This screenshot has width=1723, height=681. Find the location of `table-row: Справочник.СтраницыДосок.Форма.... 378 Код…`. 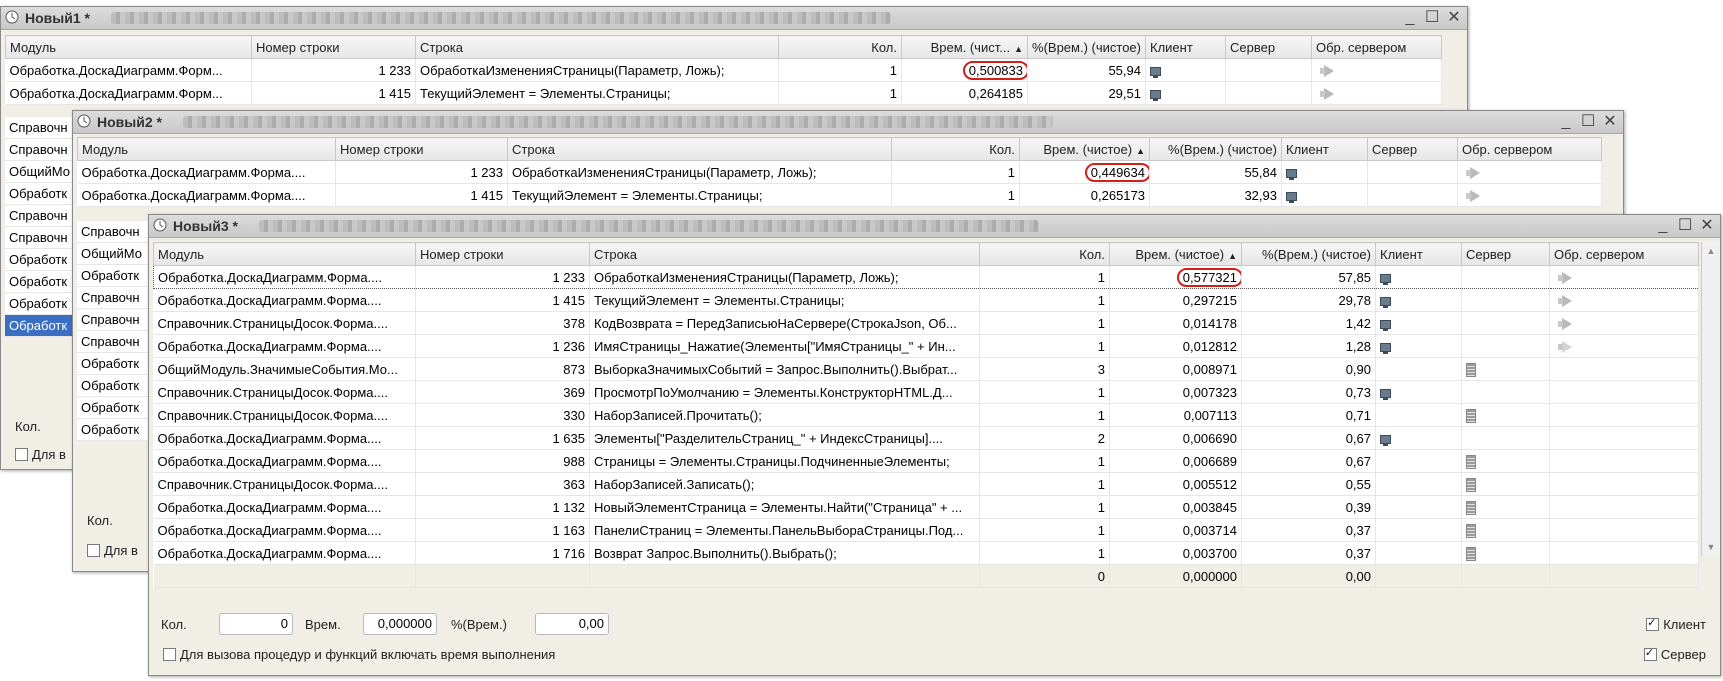

table-row: Справочник.СтраницыДосок.Форма.... 378 Код… is located at coordinates (926, 323).